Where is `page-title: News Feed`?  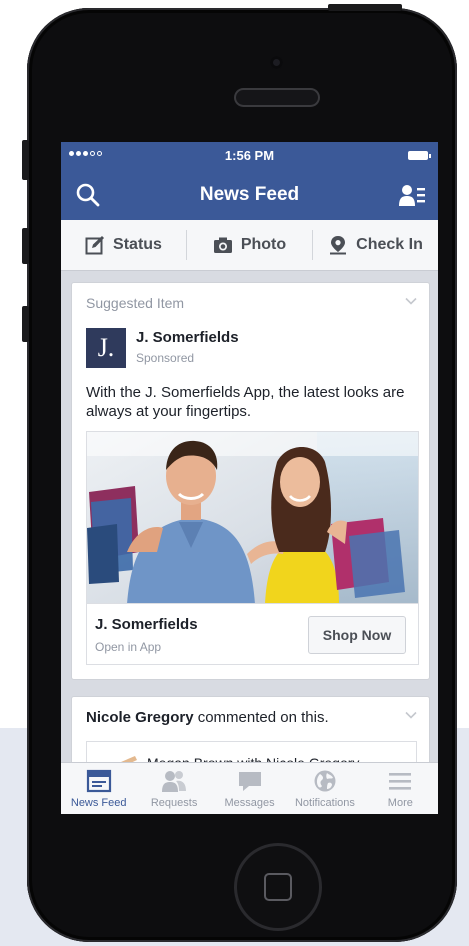 page-title: News Feed is located at coordinates (249, 194).